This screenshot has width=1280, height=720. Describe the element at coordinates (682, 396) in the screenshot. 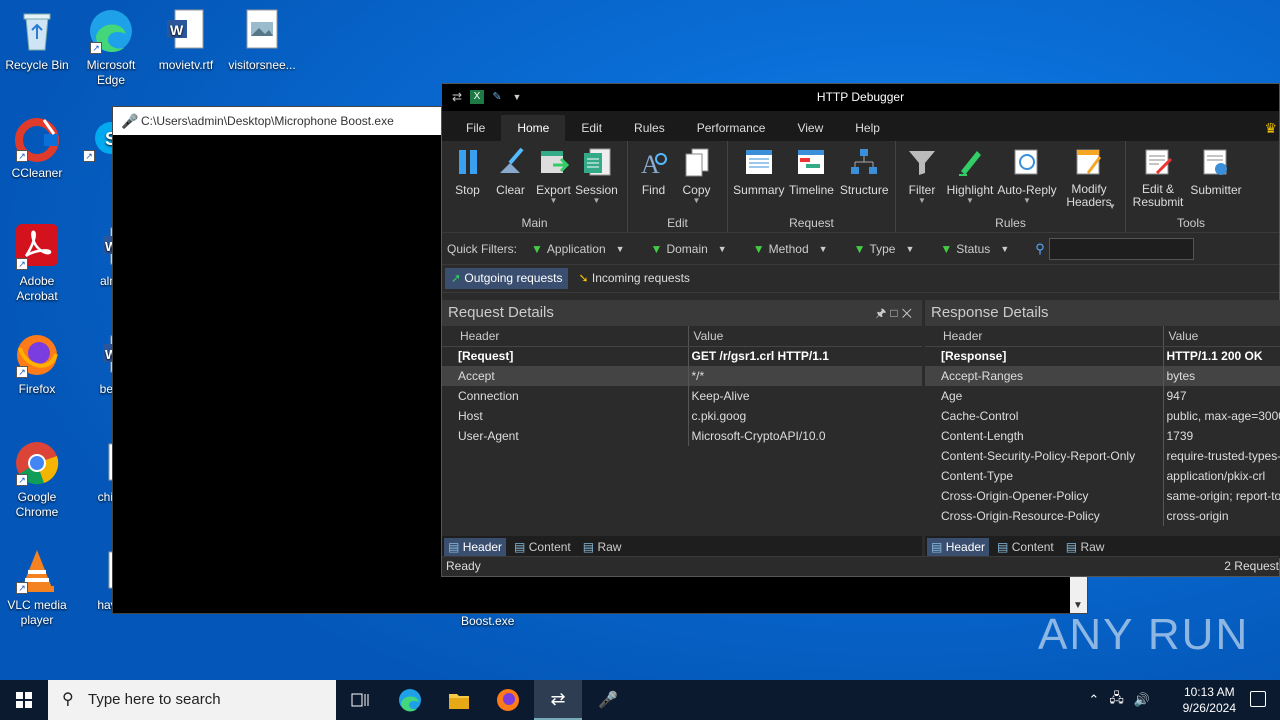

I see `table-row: Connection Keep-Alive` at that location.